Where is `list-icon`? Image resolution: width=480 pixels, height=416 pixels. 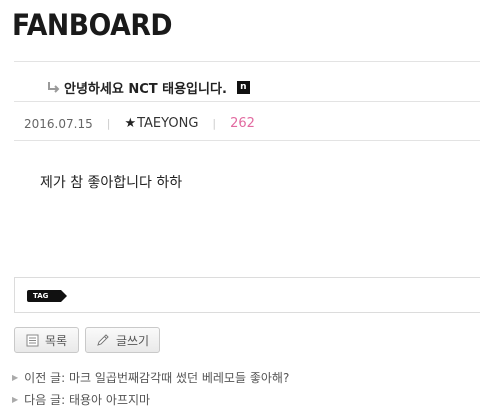
list-icon is located at coordinates (32, 340).